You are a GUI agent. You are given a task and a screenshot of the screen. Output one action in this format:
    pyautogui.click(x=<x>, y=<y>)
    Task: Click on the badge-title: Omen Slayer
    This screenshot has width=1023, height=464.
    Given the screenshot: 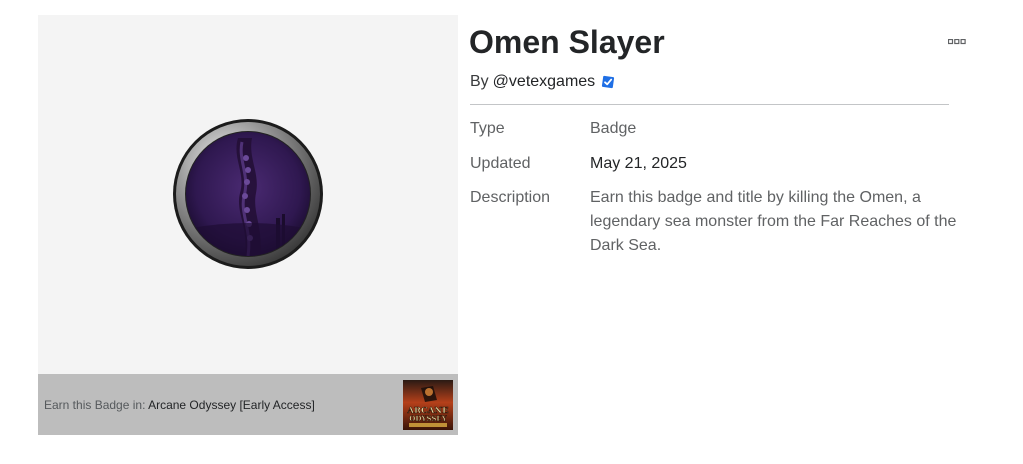 What is the action you would take?
    pyautogui.click(x=567, y=42)
    